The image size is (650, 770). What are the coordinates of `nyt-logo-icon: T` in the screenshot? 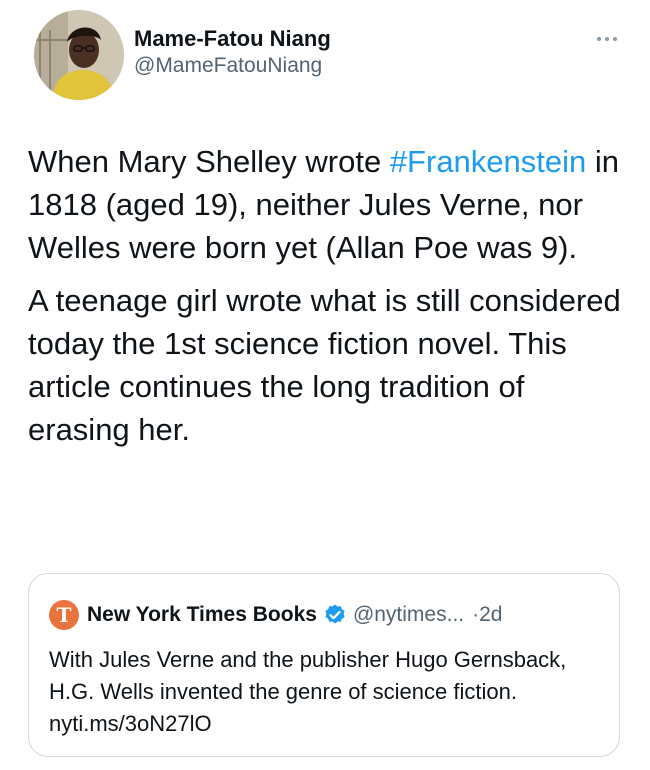 It's located at (64, 615).